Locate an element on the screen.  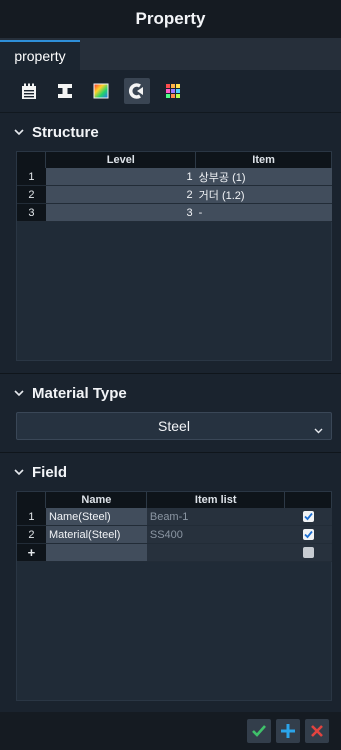
table-row: 2 2 거더 (1.2) is located at coordinates (174, 194).